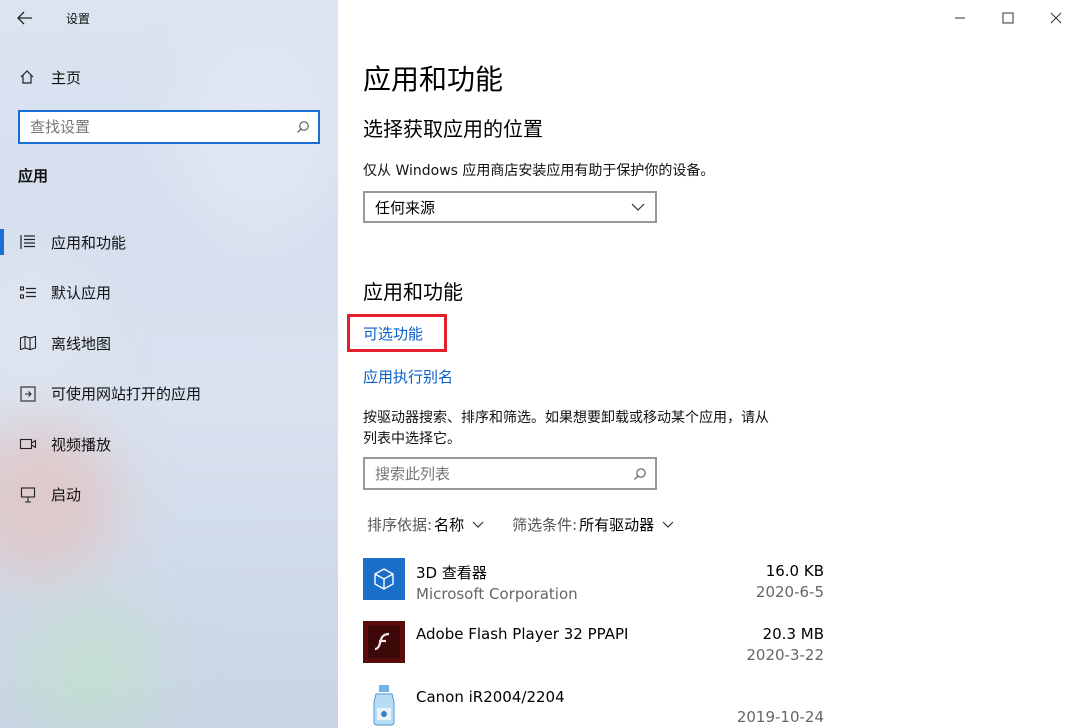 This screenshot has width=1080, height=728. What do you see at coordinates (28, 242) in the screenshot?
I see `list-detail-icon` at bounding box center [28, 242].